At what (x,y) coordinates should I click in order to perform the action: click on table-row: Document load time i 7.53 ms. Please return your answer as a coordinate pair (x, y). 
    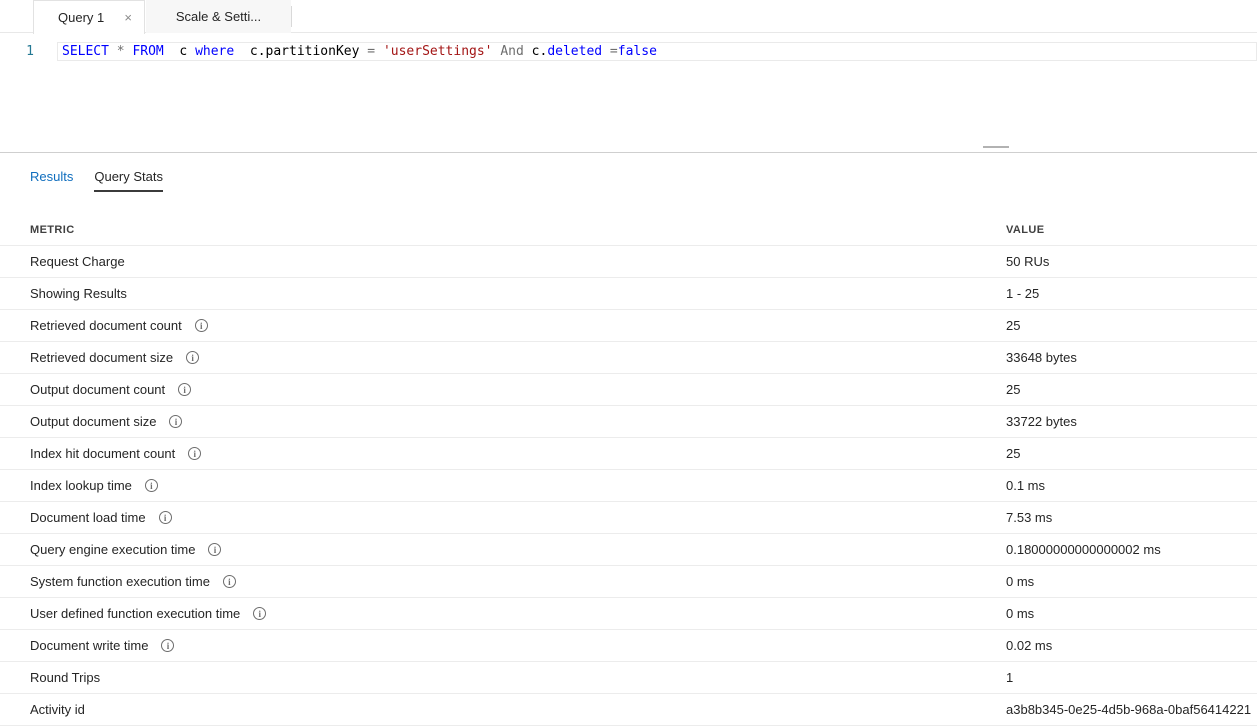
    Looking at the image, I should click on (628, 518).